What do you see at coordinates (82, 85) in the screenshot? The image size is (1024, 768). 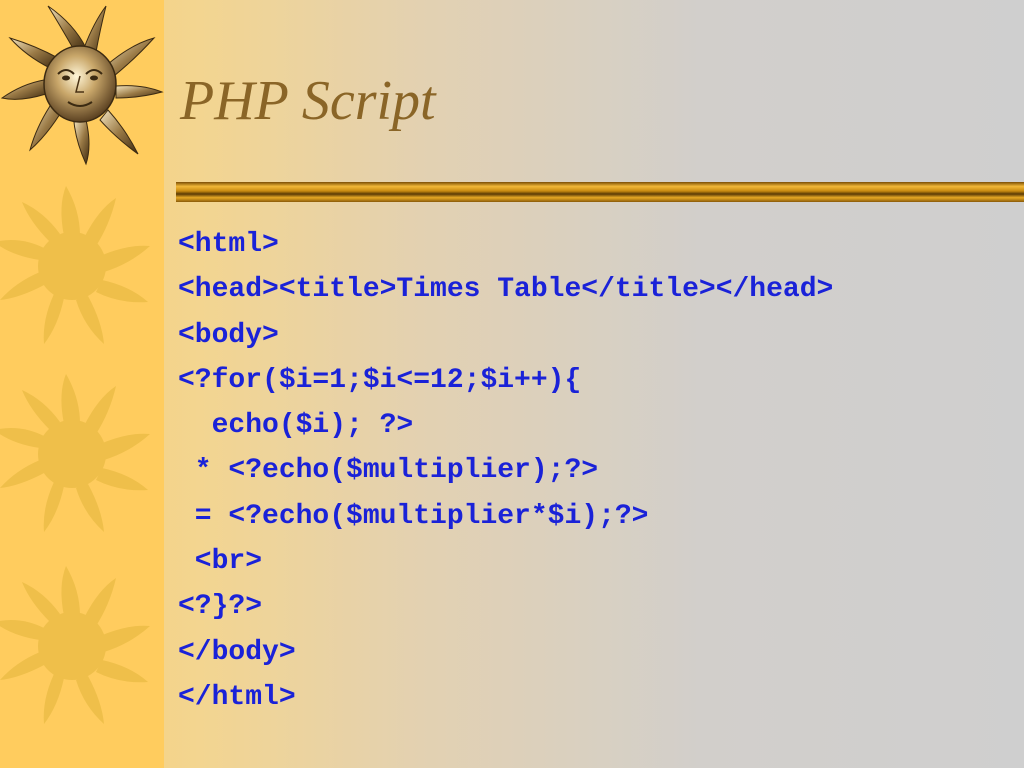 I see `sun-face-icon` at bounding box center [82, 85].